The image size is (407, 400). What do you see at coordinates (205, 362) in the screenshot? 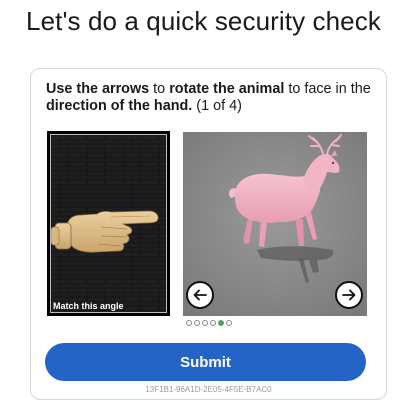
I see `submit-button: Submit` at bounding box center [205, 362].